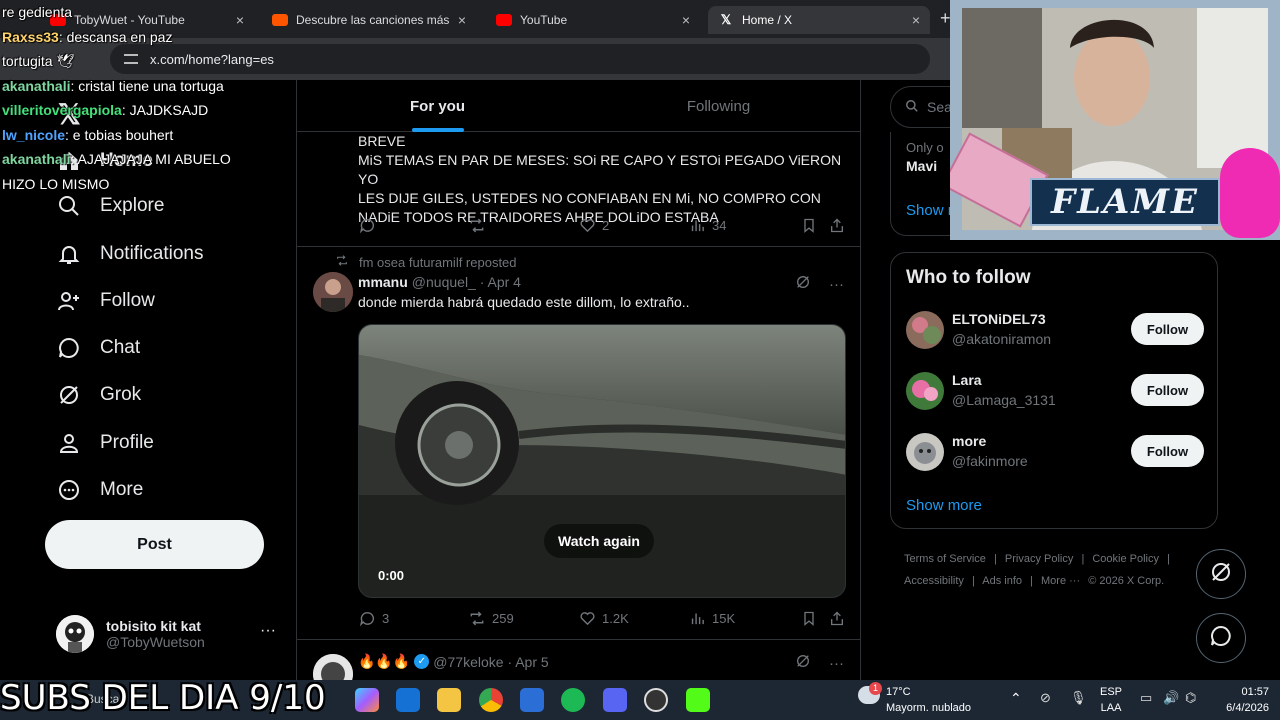 This screenshot has width=1280, height=720. Describe the element at coordinates (36, 85) in the screenshot. I see `chat-username: akanathali` at that location.